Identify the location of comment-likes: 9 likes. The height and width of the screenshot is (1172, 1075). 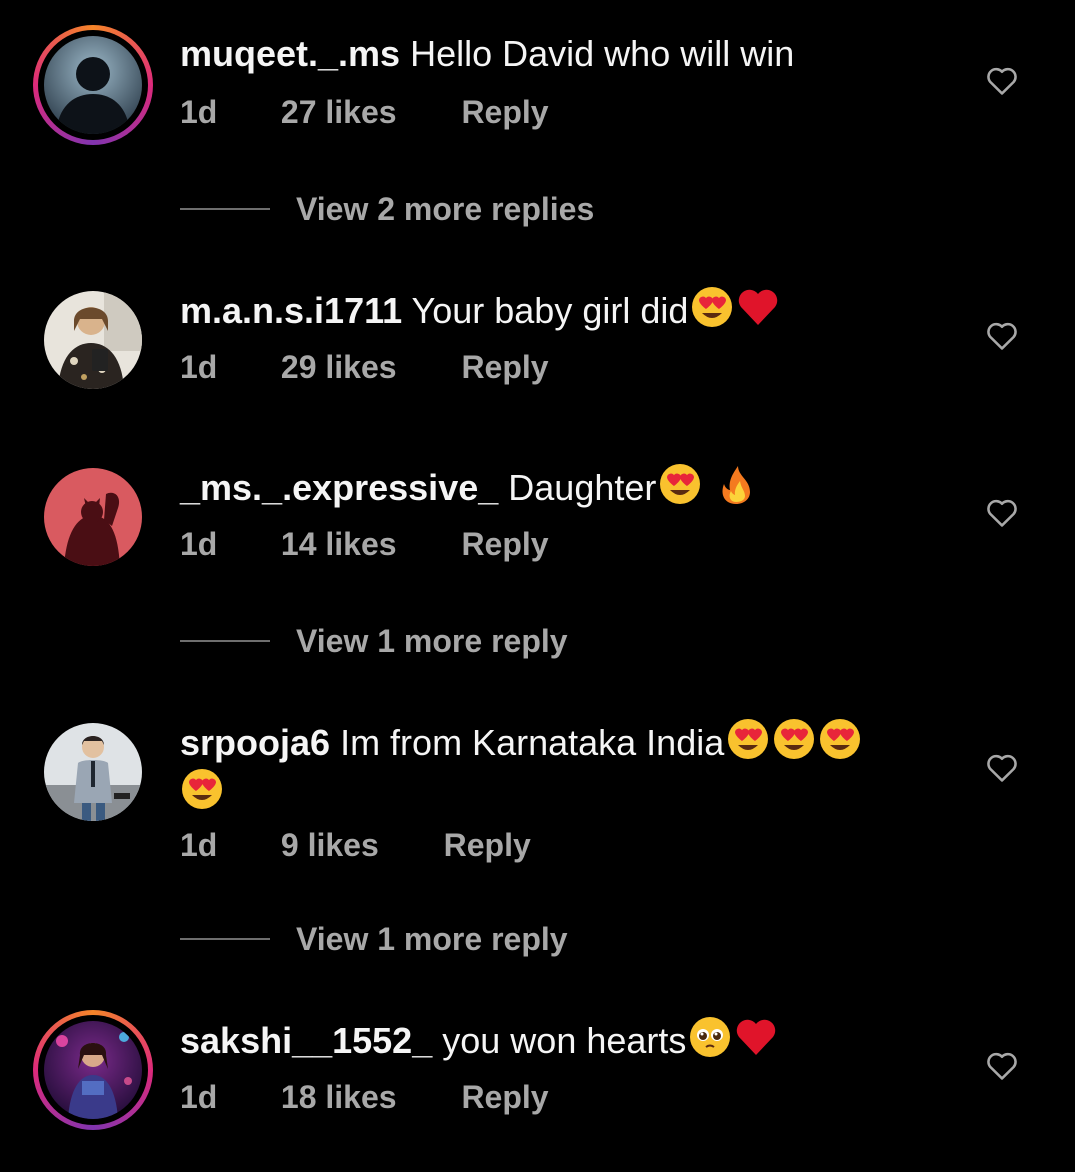
(330, 845).